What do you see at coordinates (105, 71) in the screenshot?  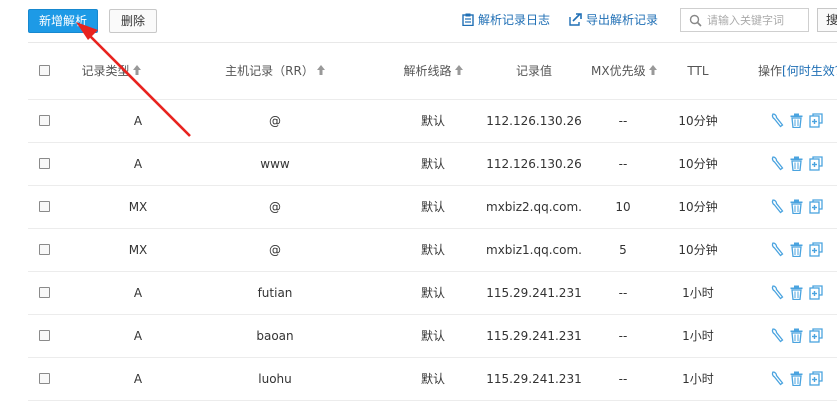 I see `col-header-type-label: 记录类型` at bounding box center [105, 71].